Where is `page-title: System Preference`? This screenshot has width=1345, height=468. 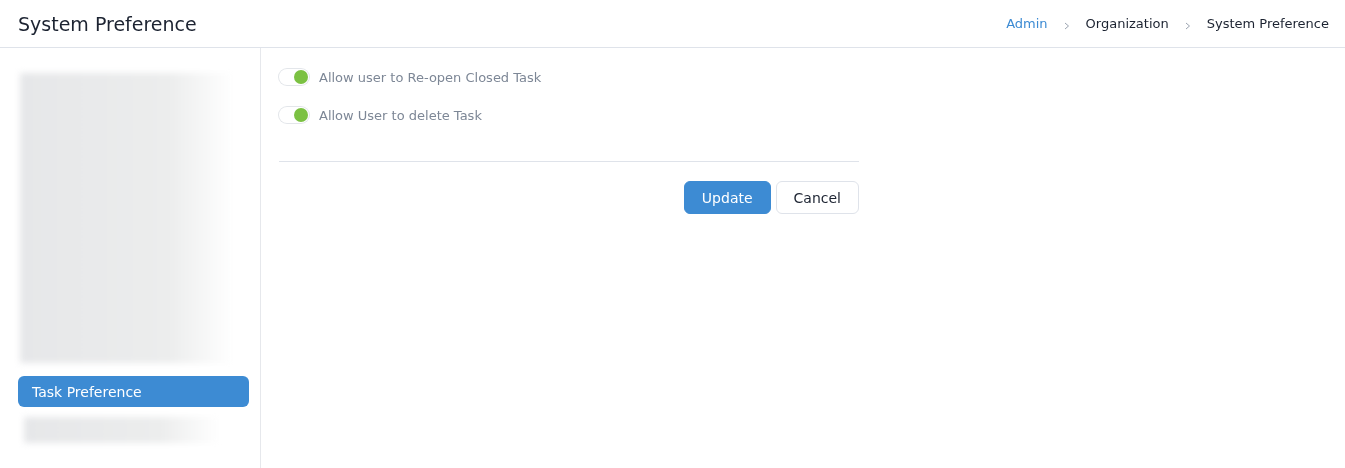
page-title: System Preference is located at coordinates (107, 23).